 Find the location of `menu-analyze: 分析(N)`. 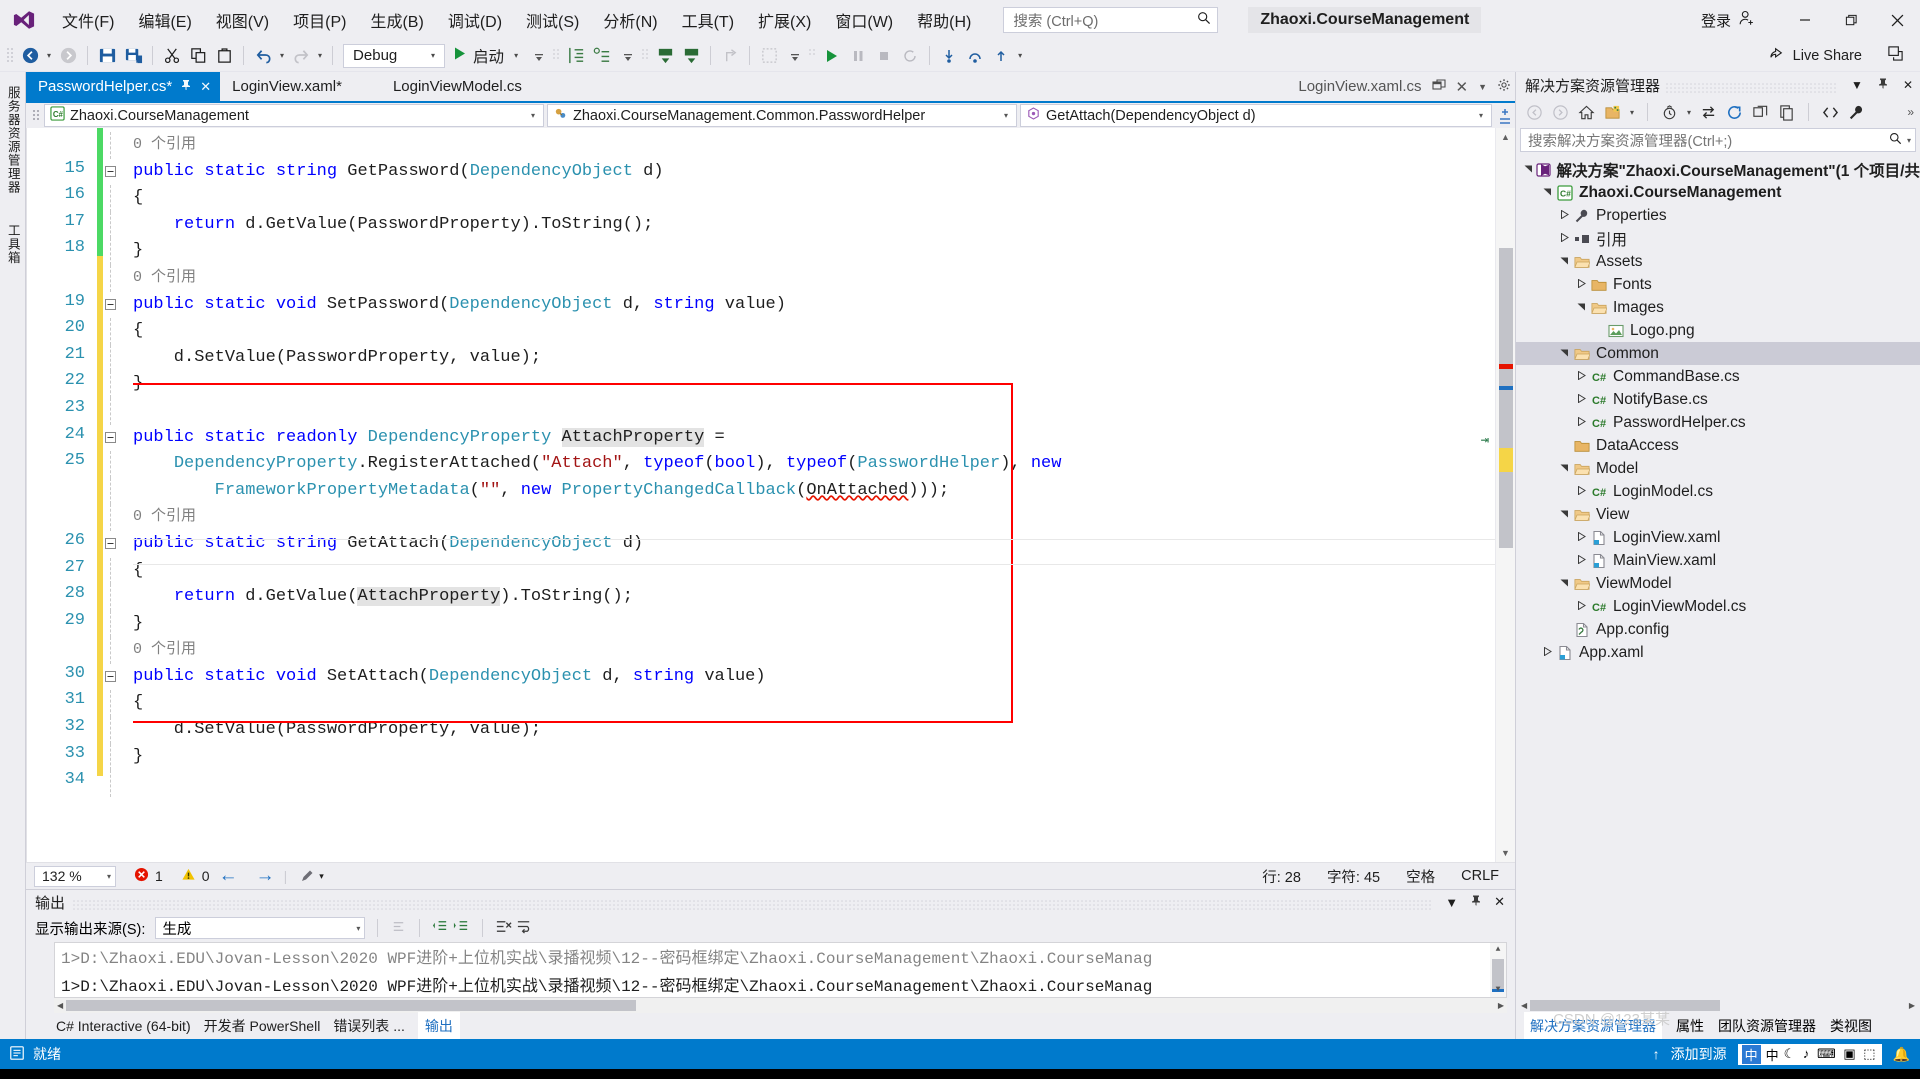

menu-analyze: 分析(N) is located at coordinates (630, 20).